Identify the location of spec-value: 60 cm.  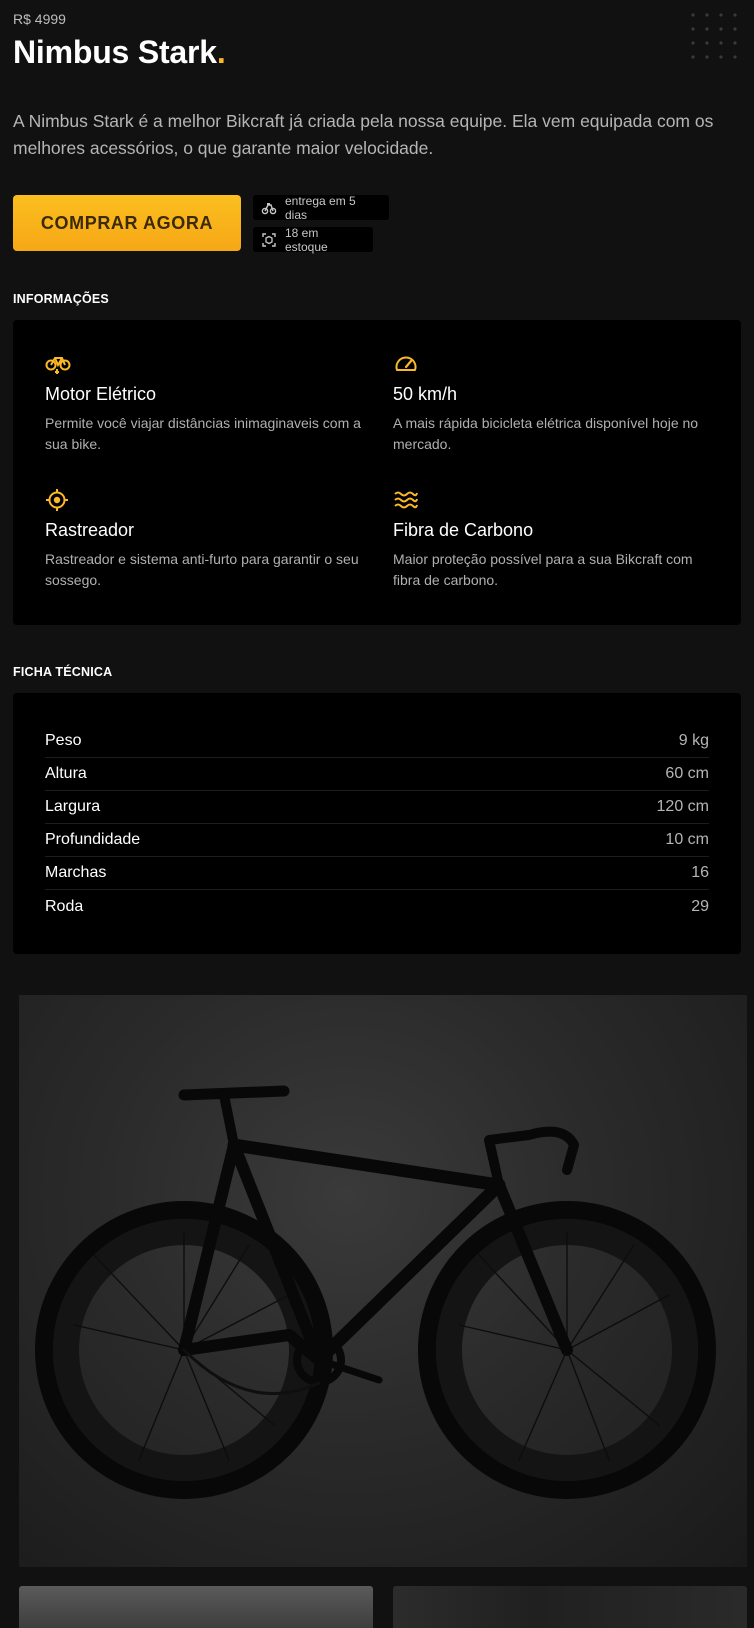
(687, 773).